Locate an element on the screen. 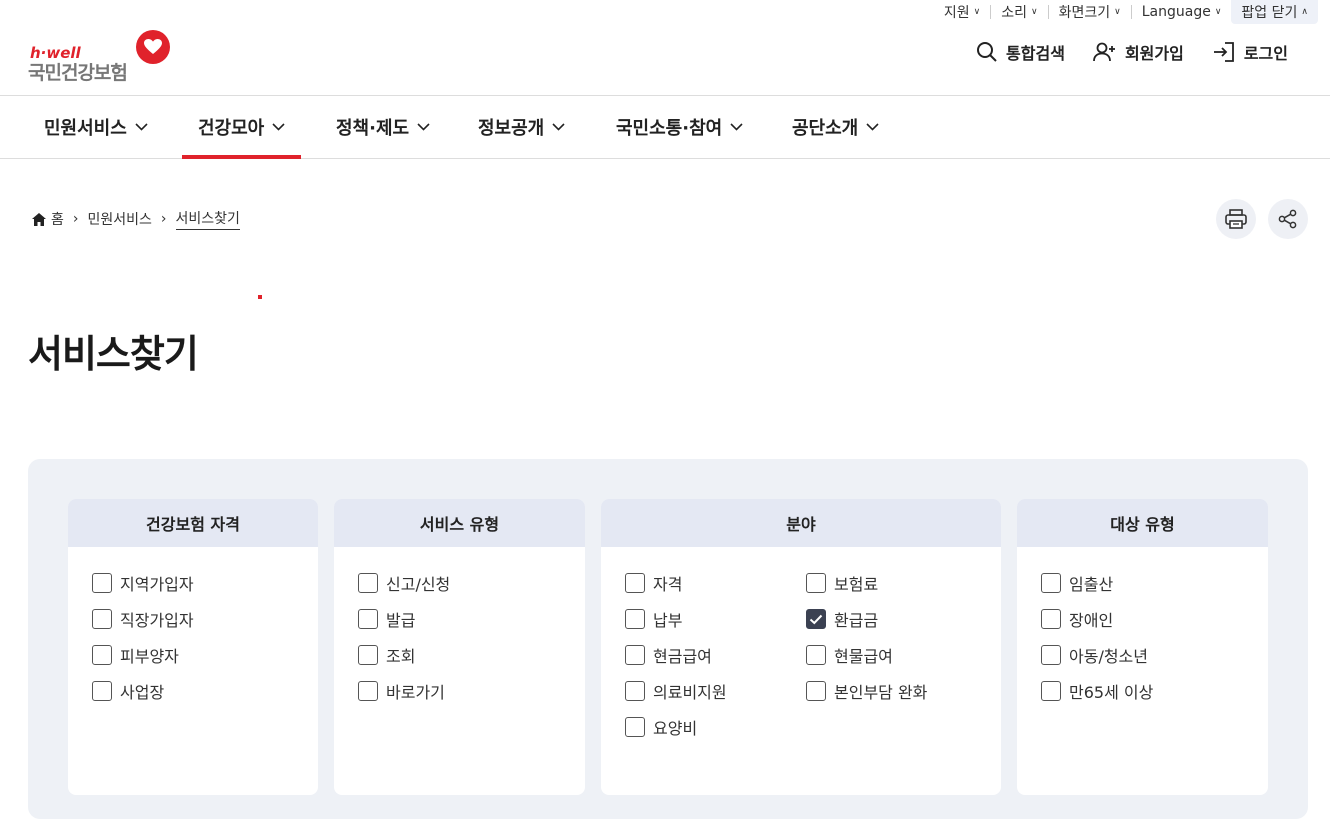  filter-option-premium: 보험료 is located at coordinates (842, 583).